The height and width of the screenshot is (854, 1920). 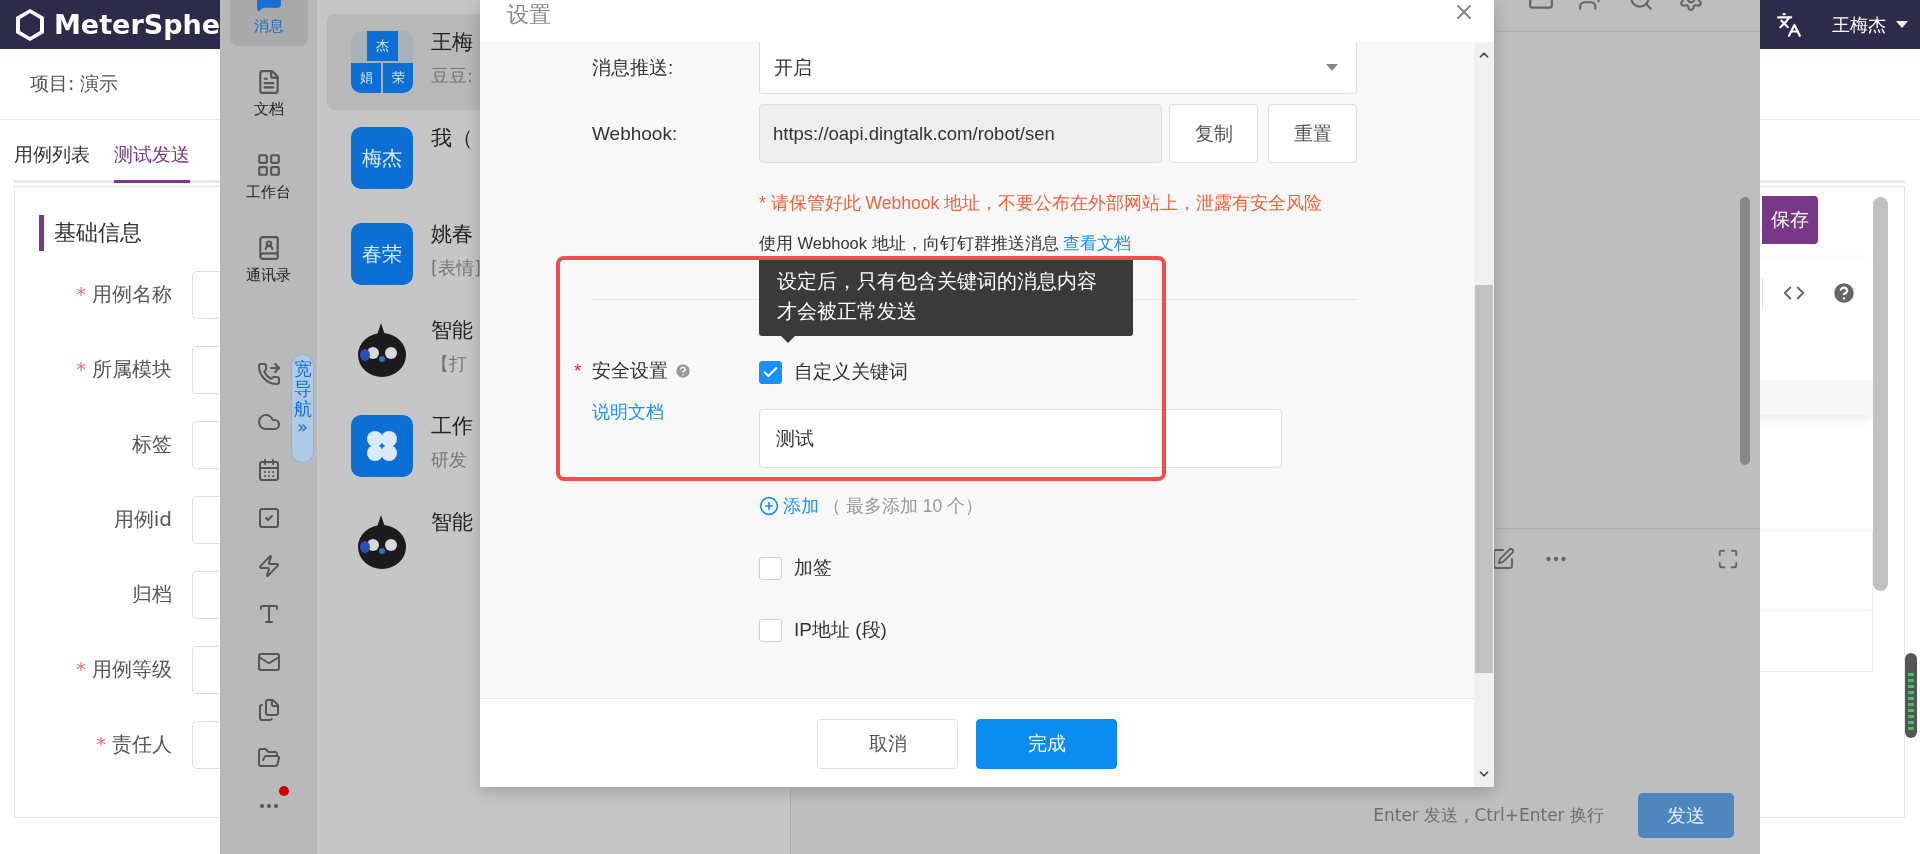 What do you see at coordinates (137, 24) in the screenshot?
I see `logo-text: MeterSphe` at bounding box center [137, 24].